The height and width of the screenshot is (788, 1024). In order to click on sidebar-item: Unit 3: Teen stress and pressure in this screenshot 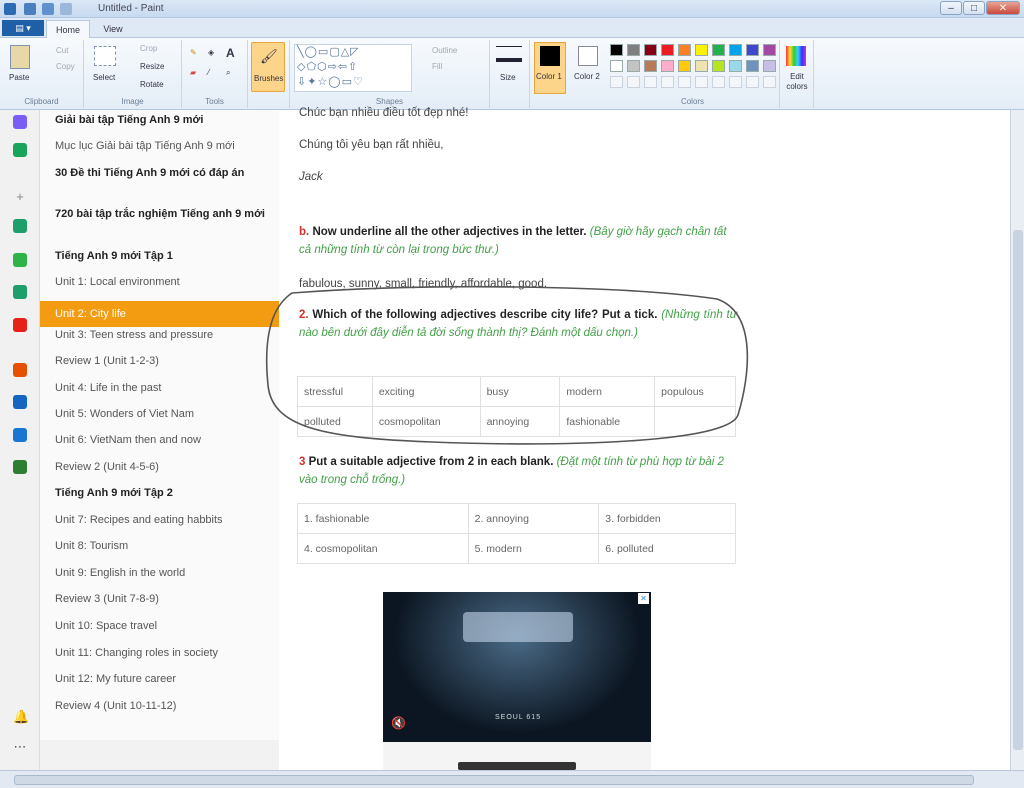, I will do `click(159, 335)`.